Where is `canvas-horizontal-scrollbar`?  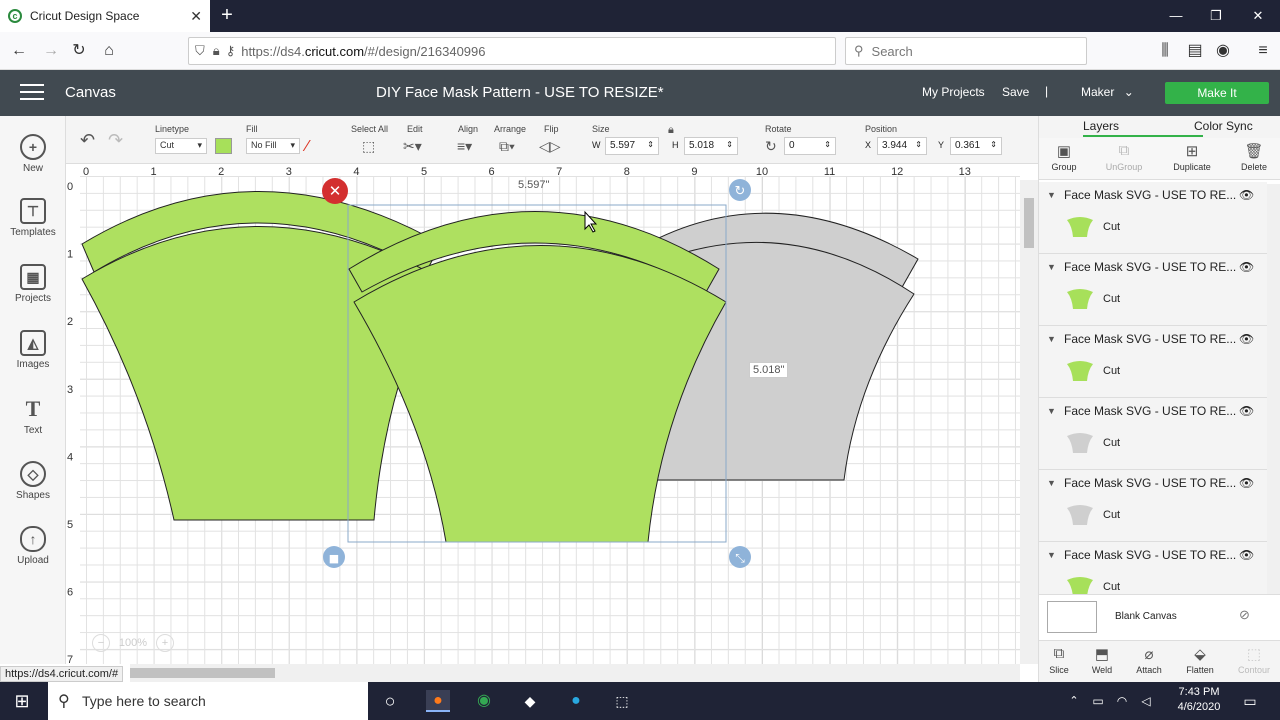 canvas-horizontal-scrollbar is located at coordinates (575, 673).